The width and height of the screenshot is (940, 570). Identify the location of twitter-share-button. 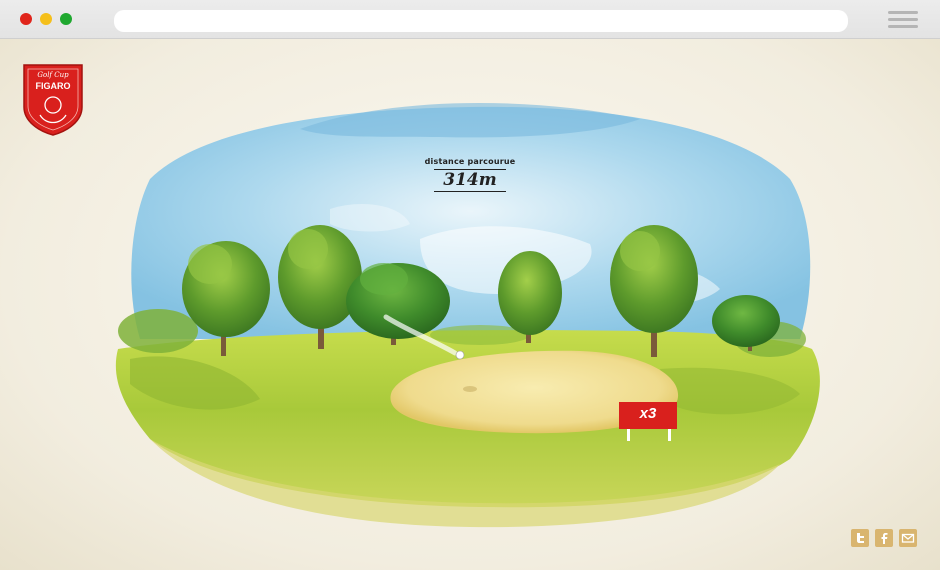
(860, 538).